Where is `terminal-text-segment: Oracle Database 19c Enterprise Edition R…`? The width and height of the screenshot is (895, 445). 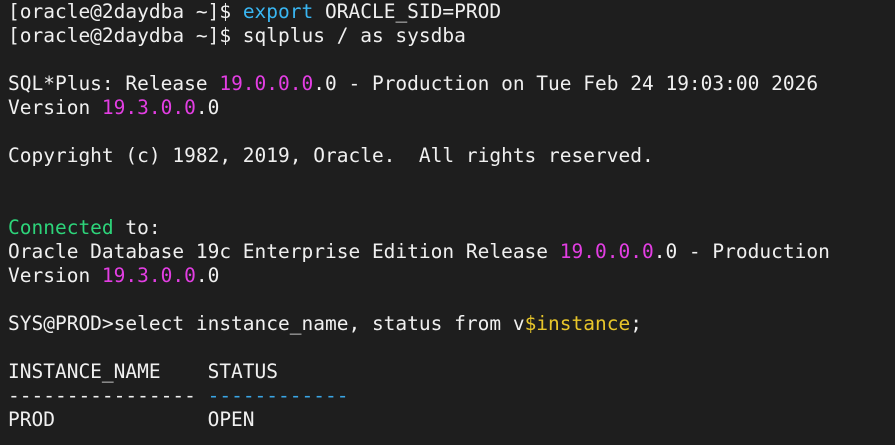 terminal-text-segment: Oracle Database 19c Enterprise Edition R… is located at coordinates (284, 251).